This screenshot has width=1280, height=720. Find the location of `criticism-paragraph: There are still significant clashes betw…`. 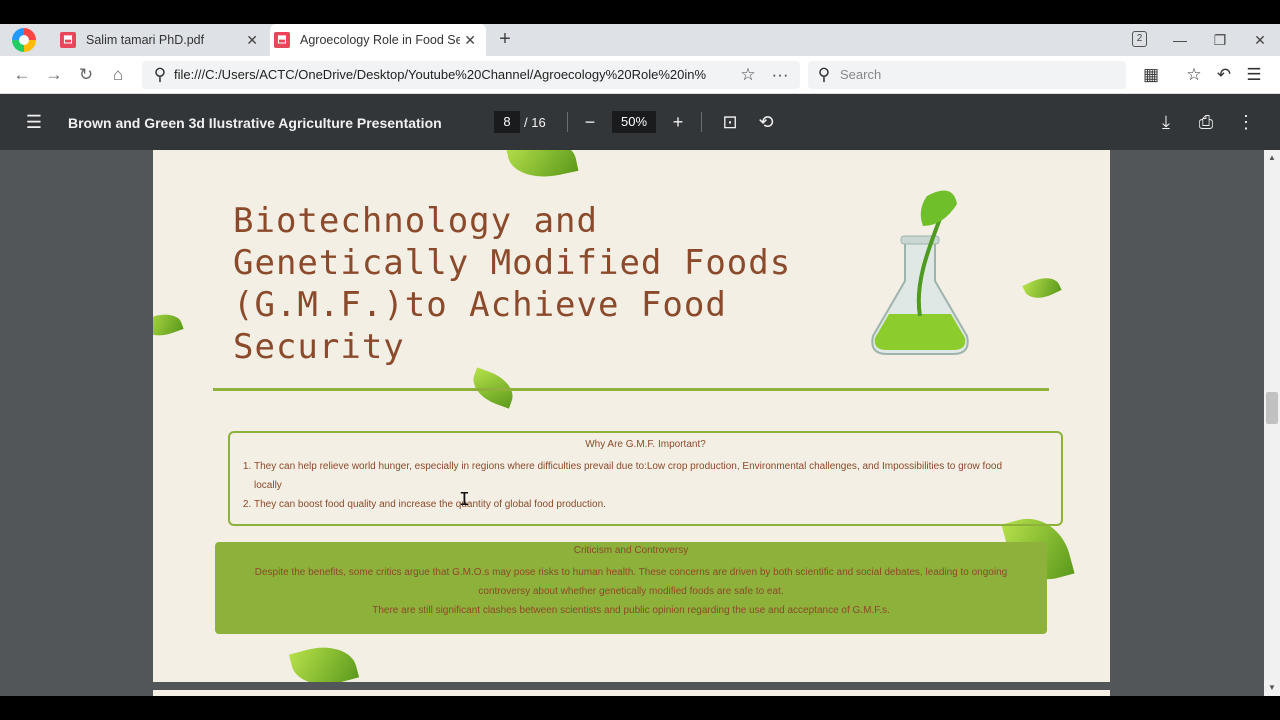

criticism-paragraph: There are still significant clashes betw… is located at coordinates (631, 610).